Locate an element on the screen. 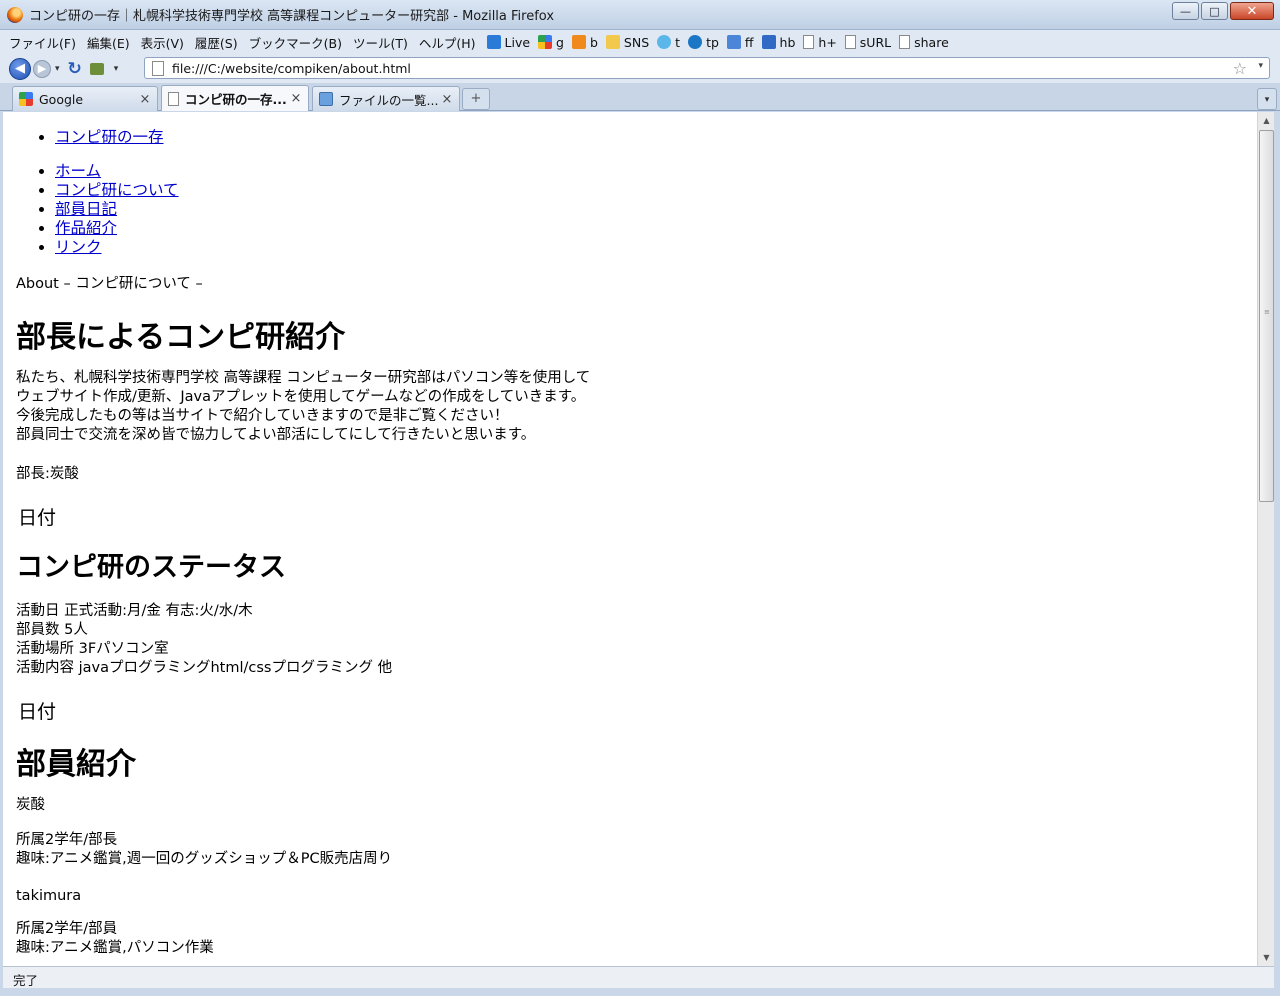 The width and height of the screenshot is (1280, 996). window-controls: — □ ✕ is located at coordinates (1223, 11).